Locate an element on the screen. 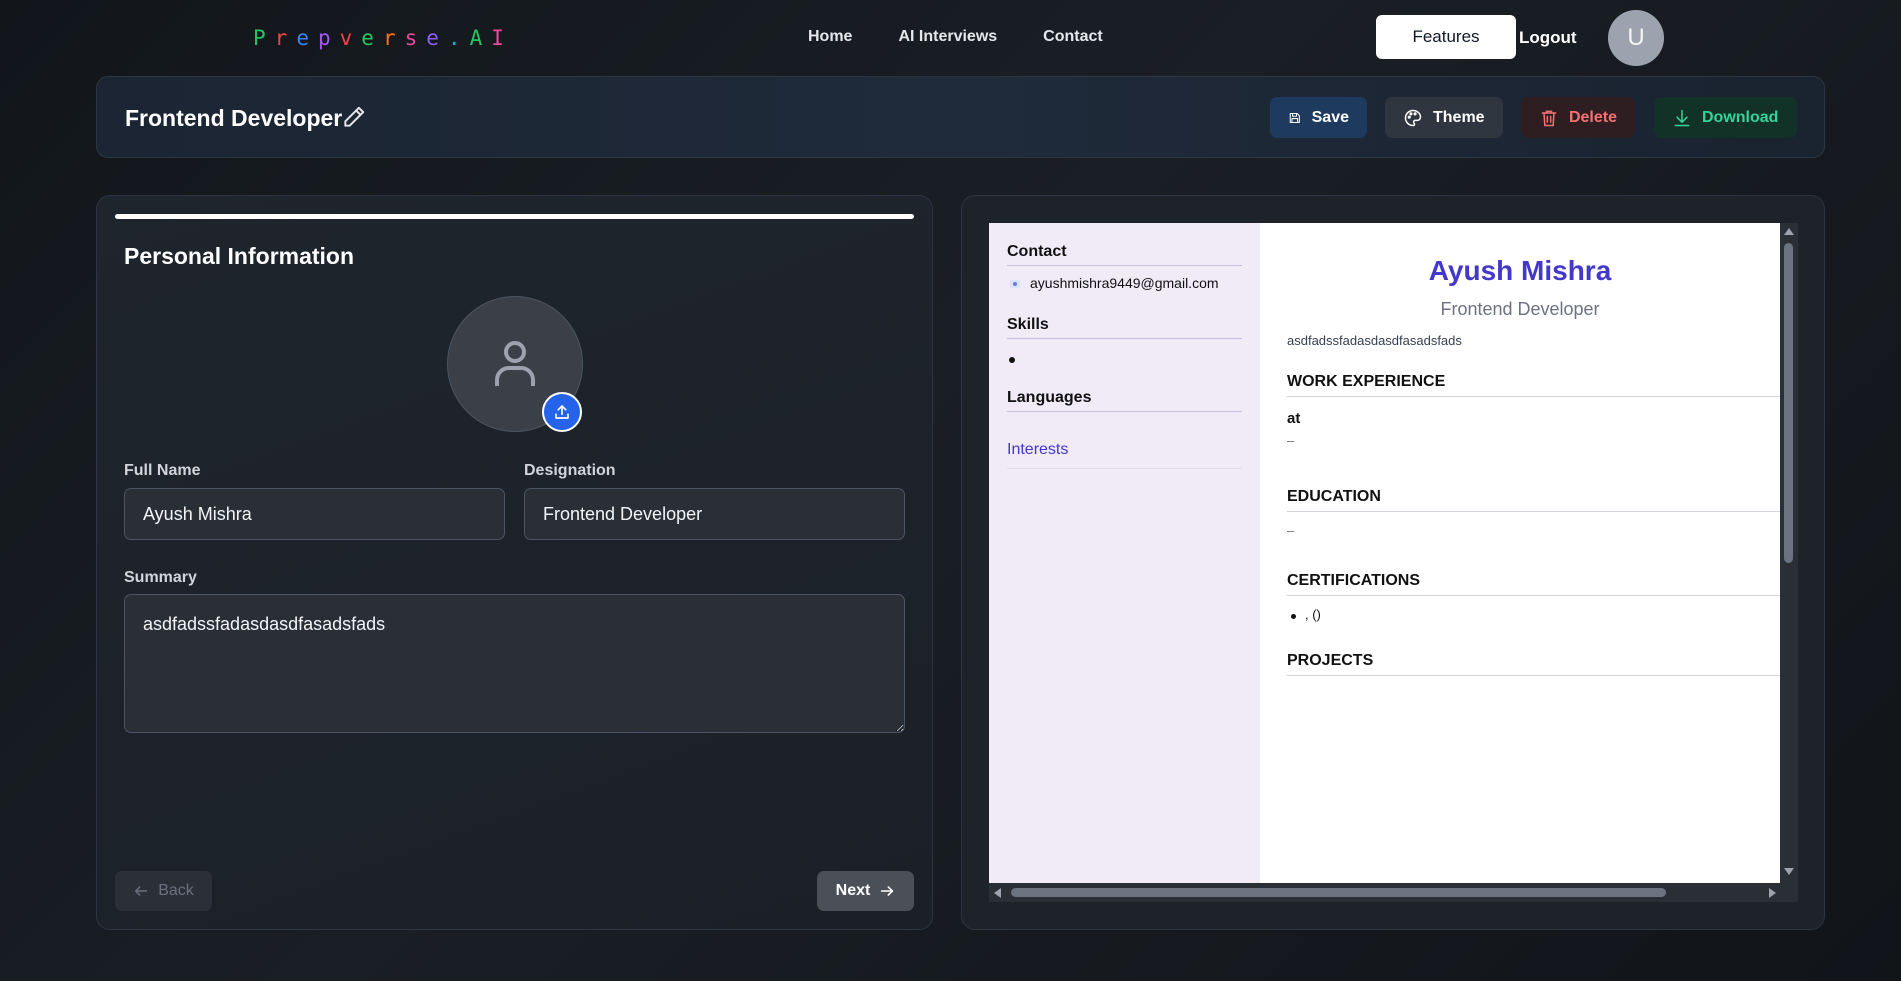  full-name-label: Full Name is located at coordinates (162, 470).